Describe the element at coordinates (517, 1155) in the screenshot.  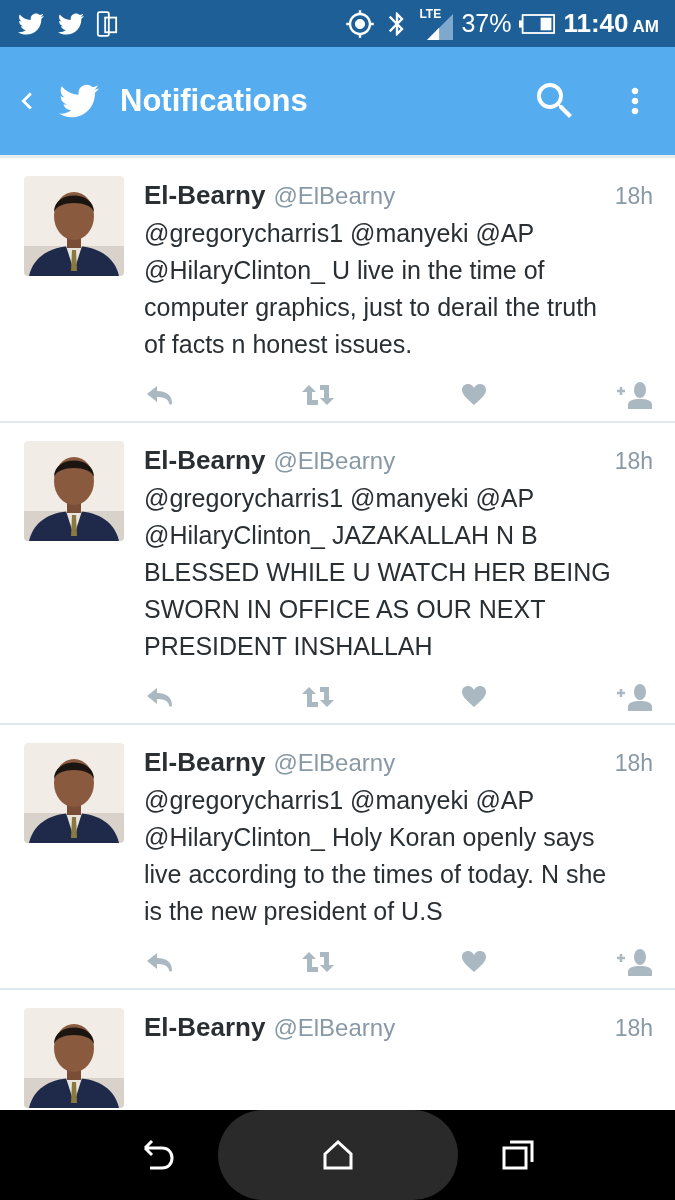
I see `recents-icon` at that location.